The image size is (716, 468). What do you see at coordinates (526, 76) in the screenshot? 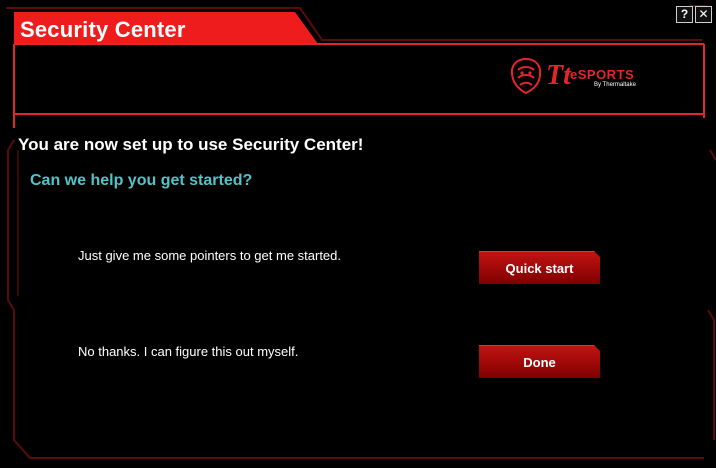
I see `dragon-emblem-icon` at bounding box center [526, 76].